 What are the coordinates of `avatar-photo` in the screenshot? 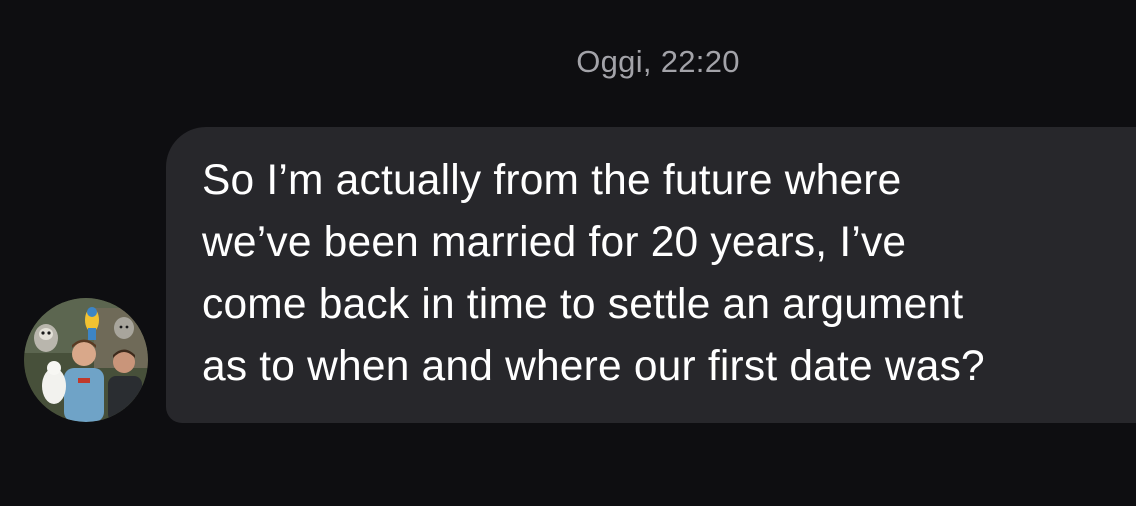 It's located at (86, 360).